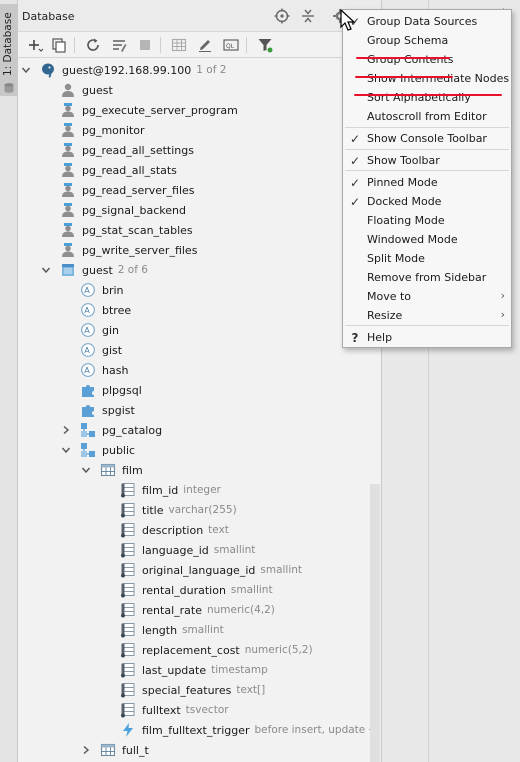 This screenshot has height=762, width=520. I want to click on menu-item-label: Docked Mode, so click(404, 201).